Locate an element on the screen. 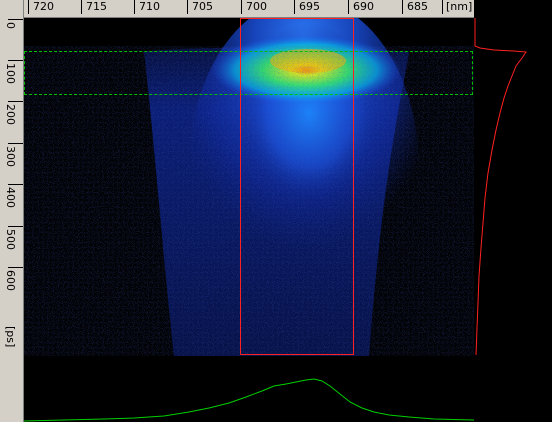 Image resolution: width=552 pixels, height=422 pixels. y-tick-label: 500 is located at coordinates (10, 239).